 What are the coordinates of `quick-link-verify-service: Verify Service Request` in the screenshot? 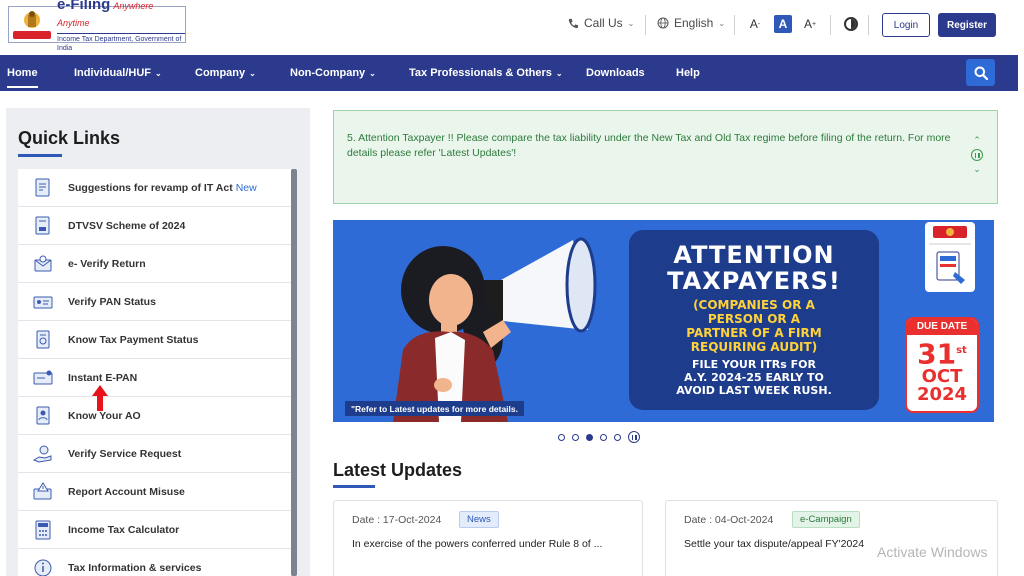 It's located at (154, 454).